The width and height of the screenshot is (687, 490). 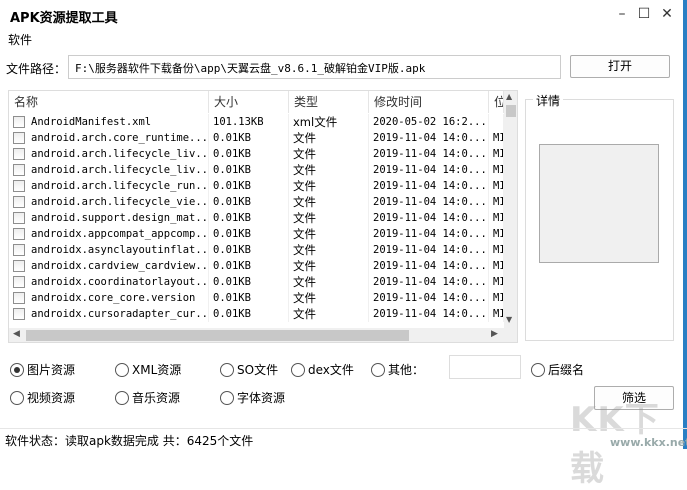 What do you see at coordinates (429, 102) in the screenshot?
I see `column-header-modified: 修改时间` at bounding box center [429, 102].